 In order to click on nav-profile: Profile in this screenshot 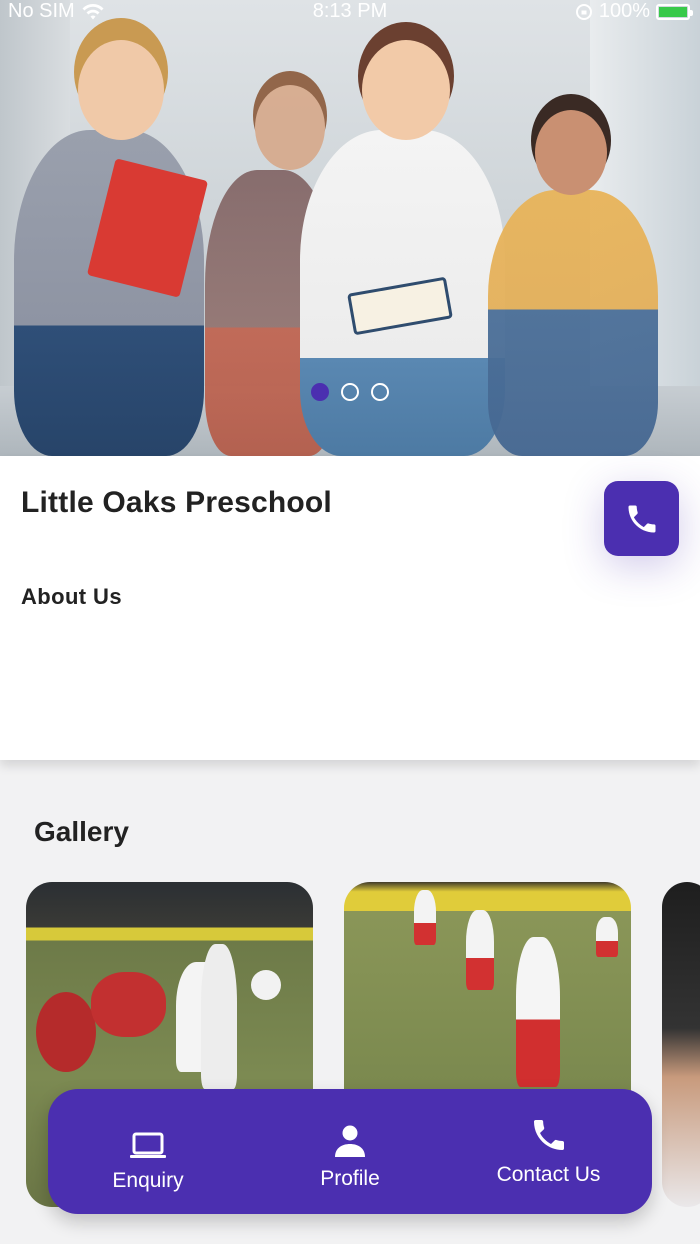, I will do `click(350, 1151)`.